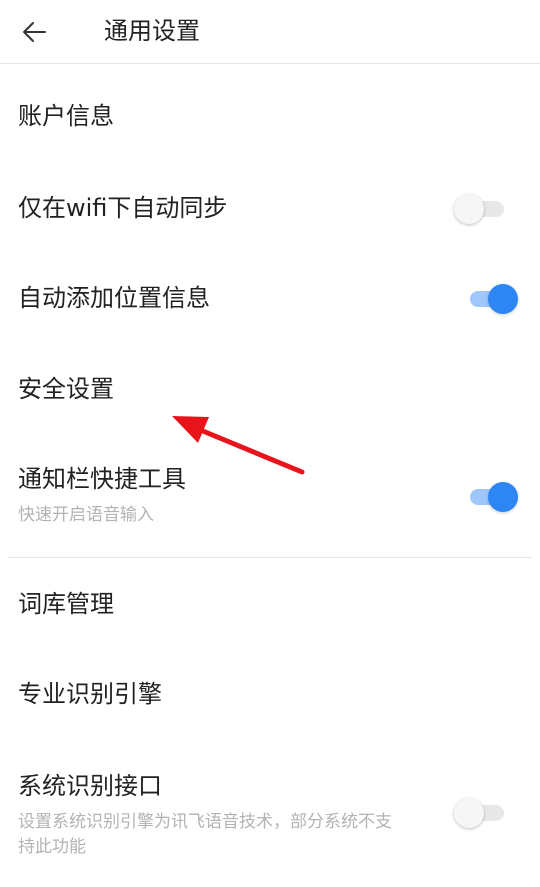  What do you see at coordinates (152, 31) in the screenshot?
I see `page-title: 通用设置` at bounding box center [152, 31].